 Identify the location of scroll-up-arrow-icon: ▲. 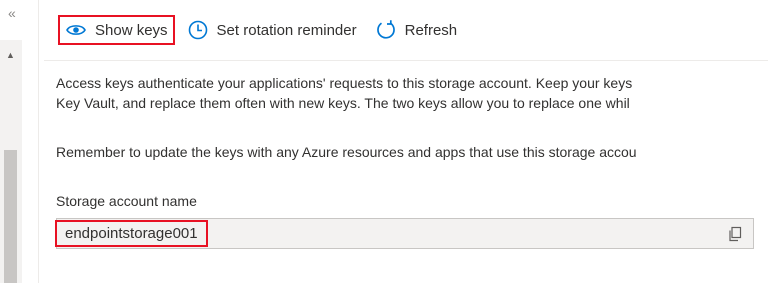
(10, 55).